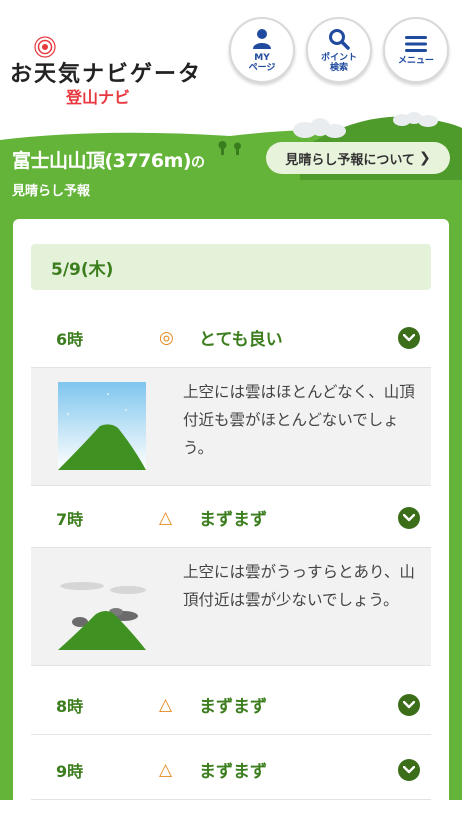  Describe the element at coordinates (231, 267) in the screenshot. I see `forecast-date: 5/9(木)` at that location.